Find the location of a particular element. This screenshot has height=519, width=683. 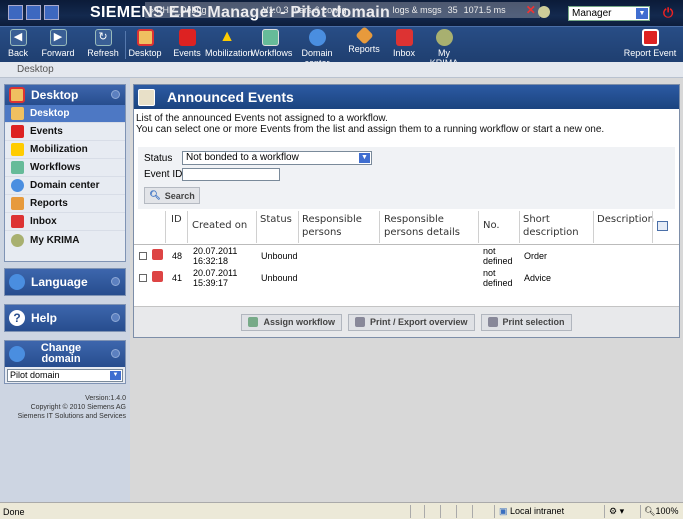

domain-select: Pilot domain ▼ is located at coordinates (65, 375).